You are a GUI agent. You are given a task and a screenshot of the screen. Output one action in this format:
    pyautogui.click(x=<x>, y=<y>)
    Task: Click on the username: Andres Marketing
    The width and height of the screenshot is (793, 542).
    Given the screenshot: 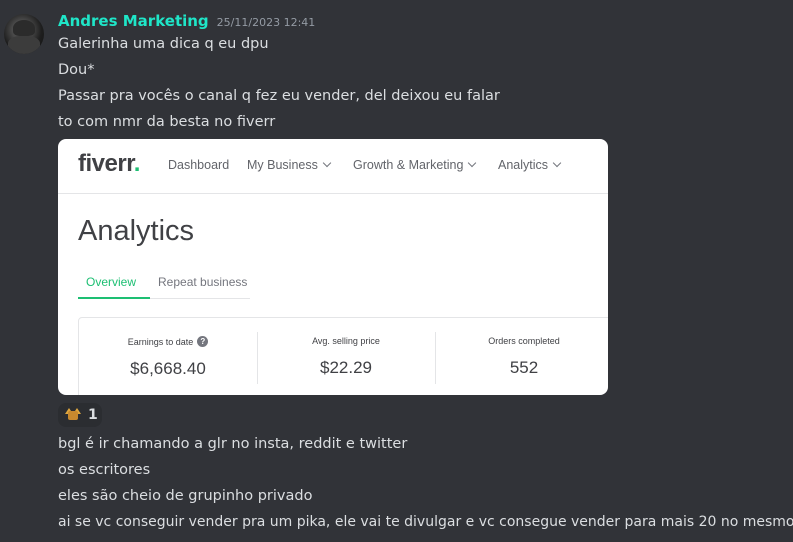 What is the action you would take?
    pyautogui.click(x=133, y=21)
    